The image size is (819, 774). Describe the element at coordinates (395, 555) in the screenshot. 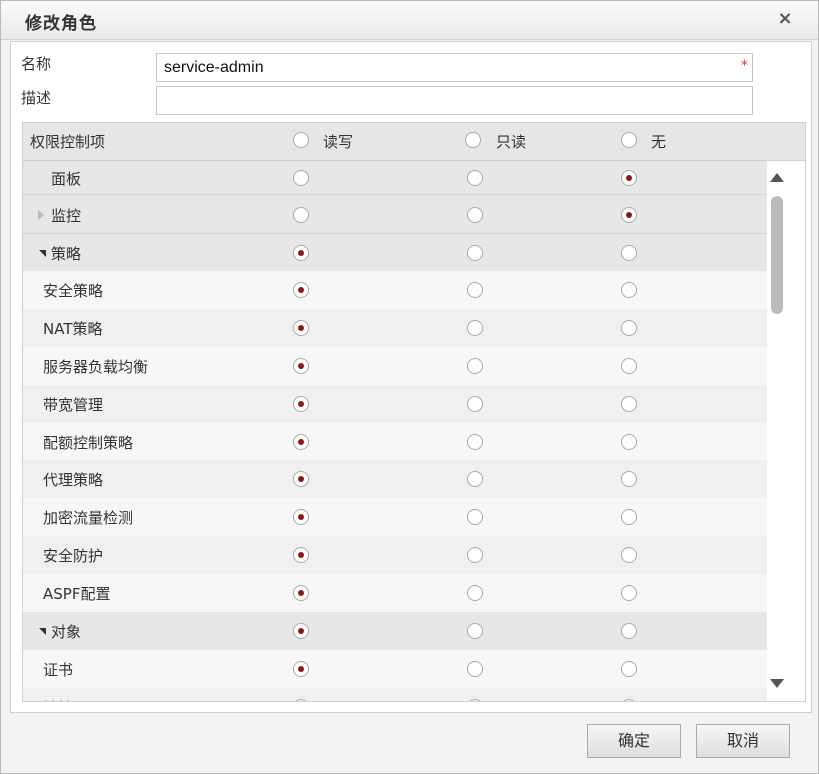

I see `permission-row: 安全防护` at that location.